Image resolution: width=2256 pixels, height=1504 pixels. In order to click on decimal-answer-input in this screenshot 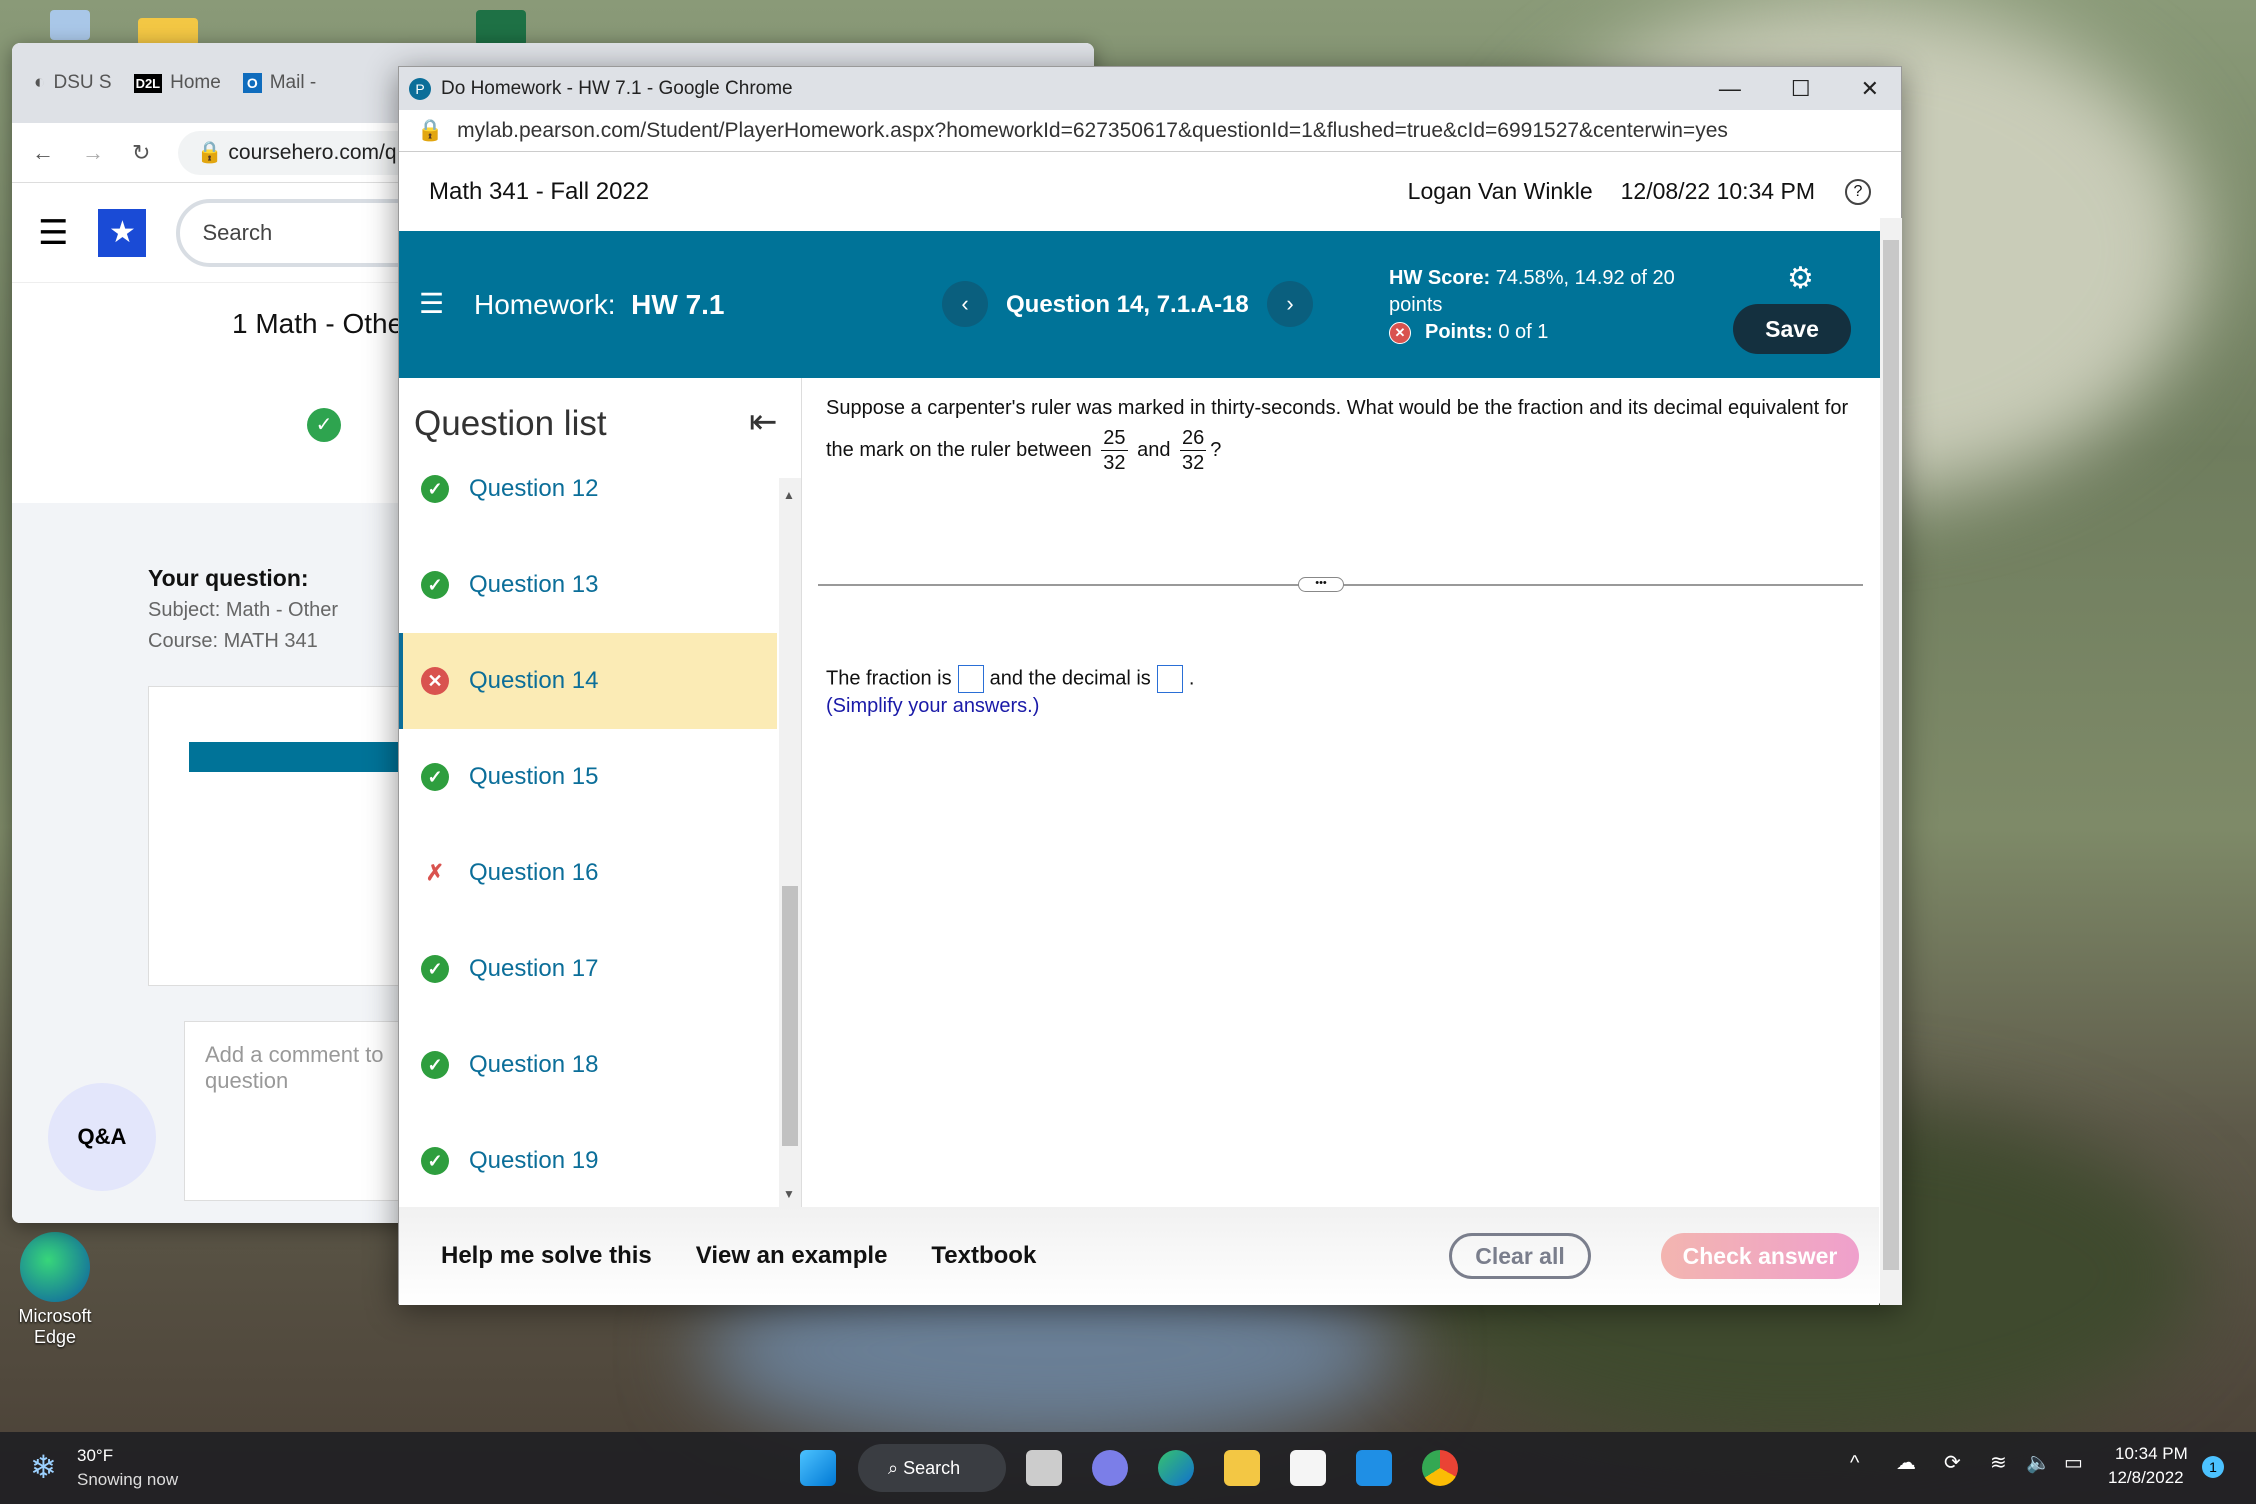, I will do `click(1169, 679)`.